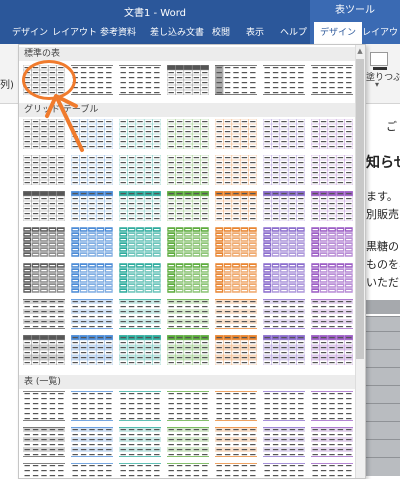 The image size is (400, 479). Describe the element at coordinates (383, 264) in the screenshot. I see `doc-text-line: ものを、` at that location.